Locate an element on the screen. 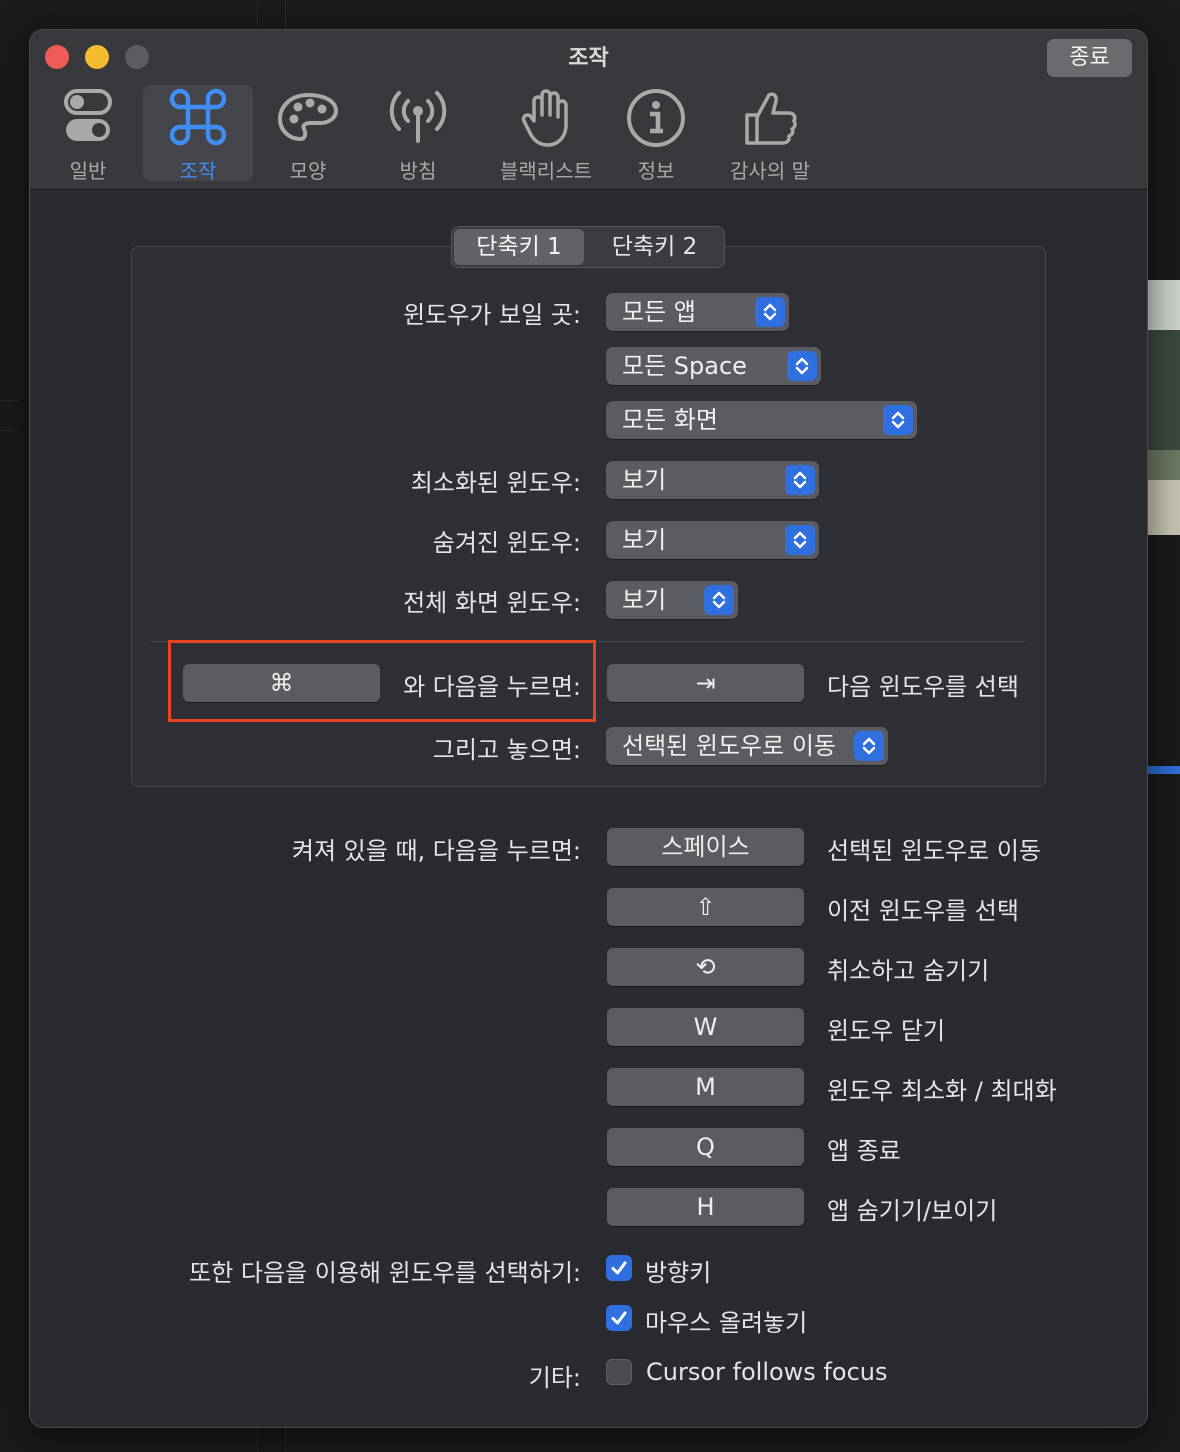 The height and width of the screenshot is (1452, 1180). arrow-keys-checkbox is located at coordinates (619, 1268).